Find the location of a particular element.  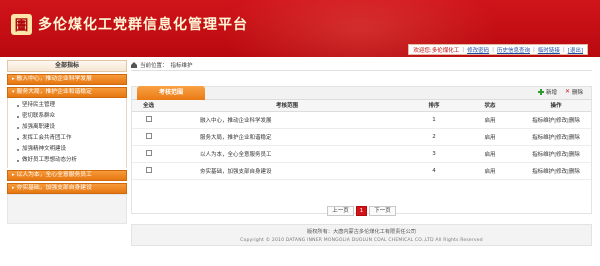

sidebar-group-3: ▸ 以人为本，全心全意服务员工 is located at coordinates (67, 175).